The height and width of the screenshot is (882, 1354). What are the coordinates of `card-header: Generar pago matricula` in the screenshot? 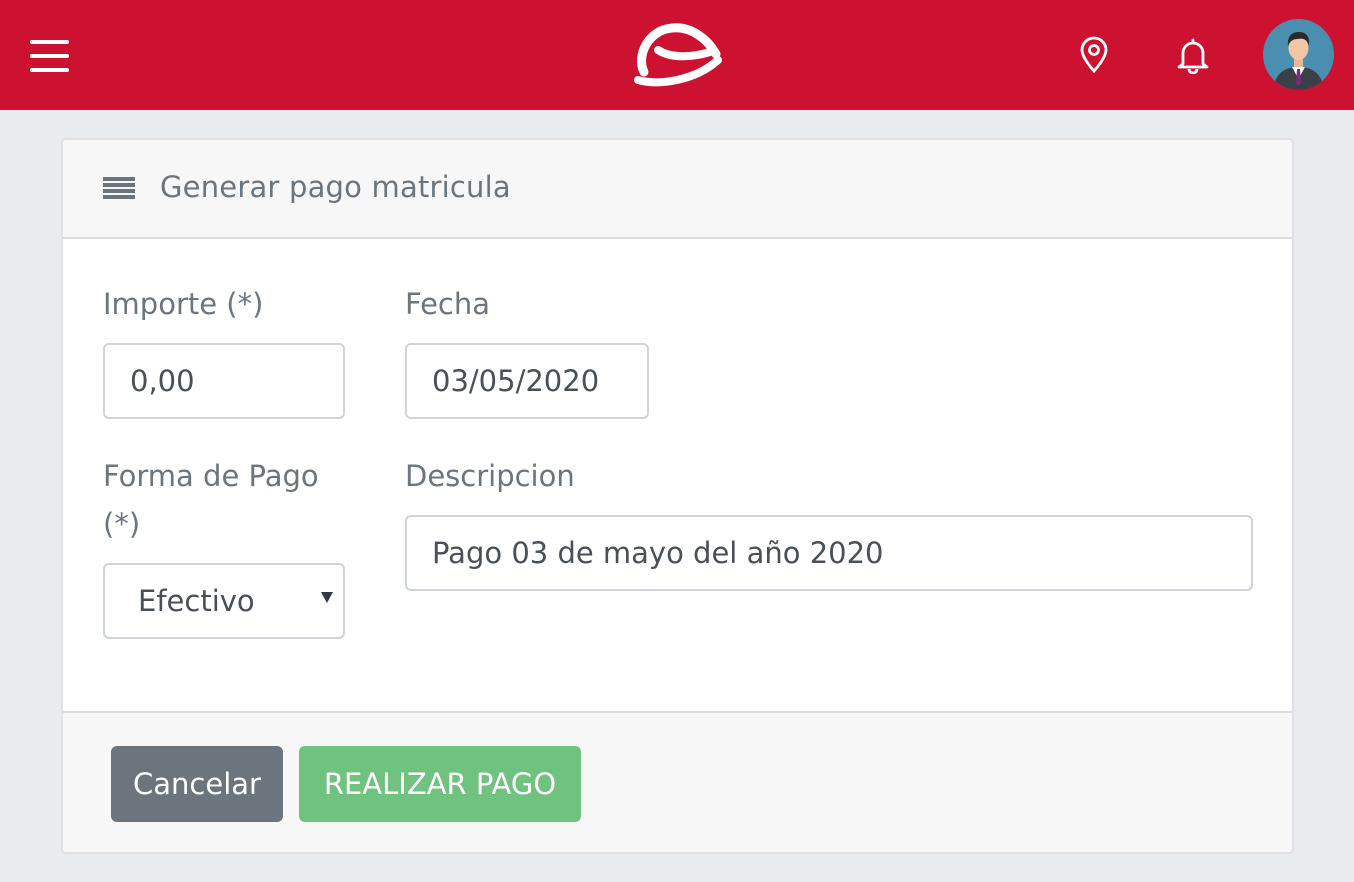 It's located at (677, 189).